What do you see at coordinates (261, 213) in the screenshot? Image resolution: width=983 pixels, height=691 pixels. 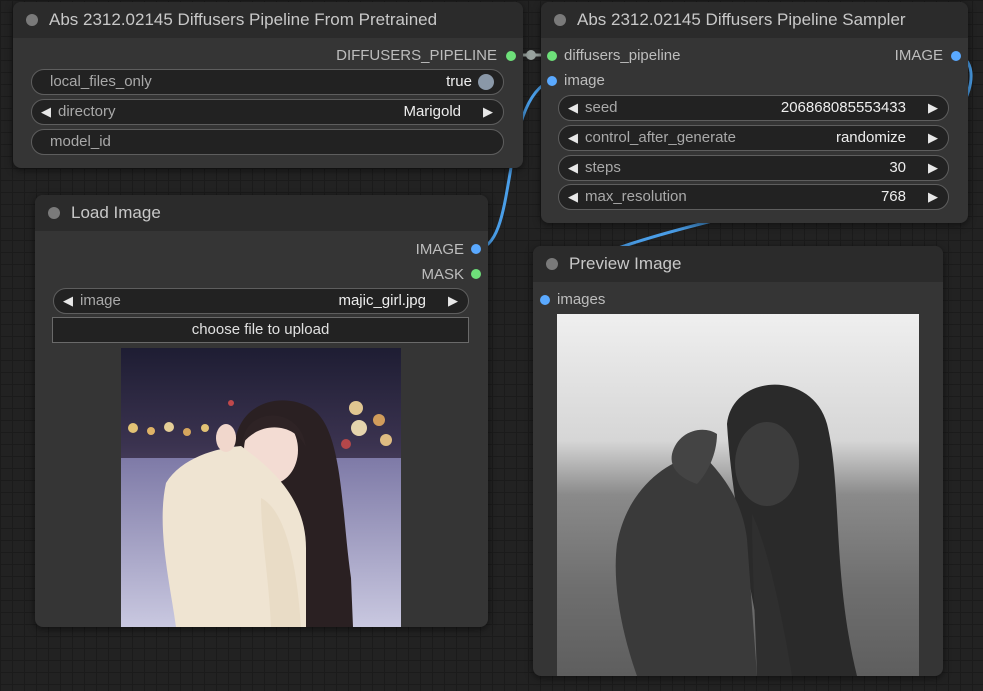 I see `node-title-bar: Load Image` at bounding box center [261, 213].